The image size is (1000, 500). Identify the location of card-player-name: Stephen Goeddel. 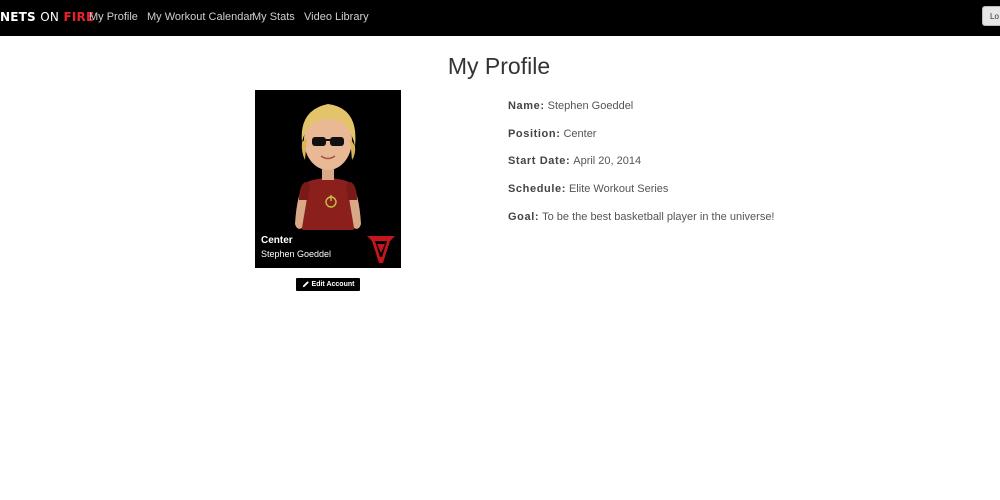
(296, 254).